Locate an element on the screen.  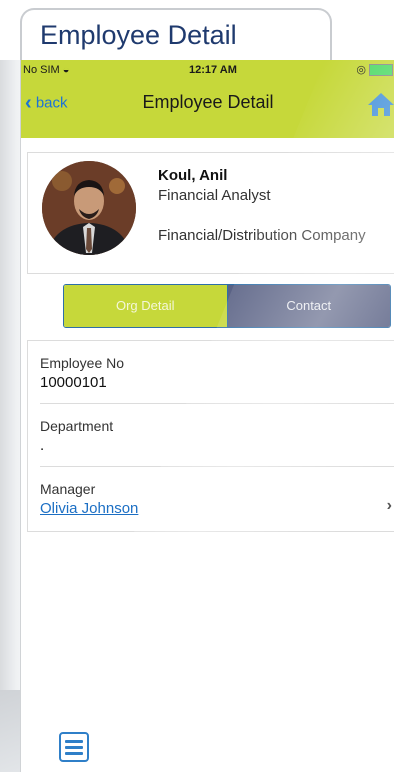
nav-title: Employee Detail is located at coordinates (208, 102).